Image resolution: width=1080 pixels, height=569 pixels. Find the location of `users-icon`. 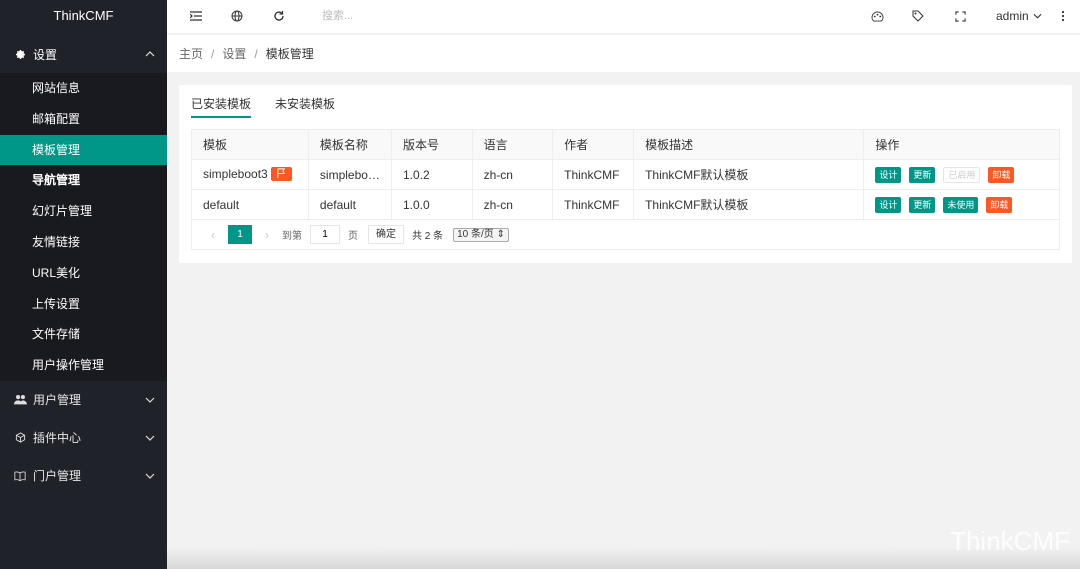

users-icon is located at coordinates (20, 400).